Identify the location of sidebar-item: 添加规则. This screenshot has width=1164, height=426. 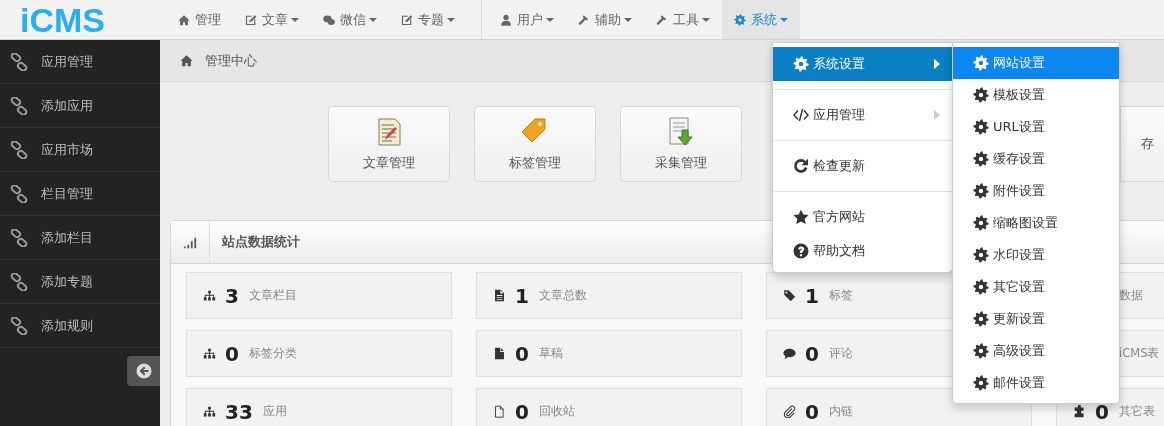
(80, 326).